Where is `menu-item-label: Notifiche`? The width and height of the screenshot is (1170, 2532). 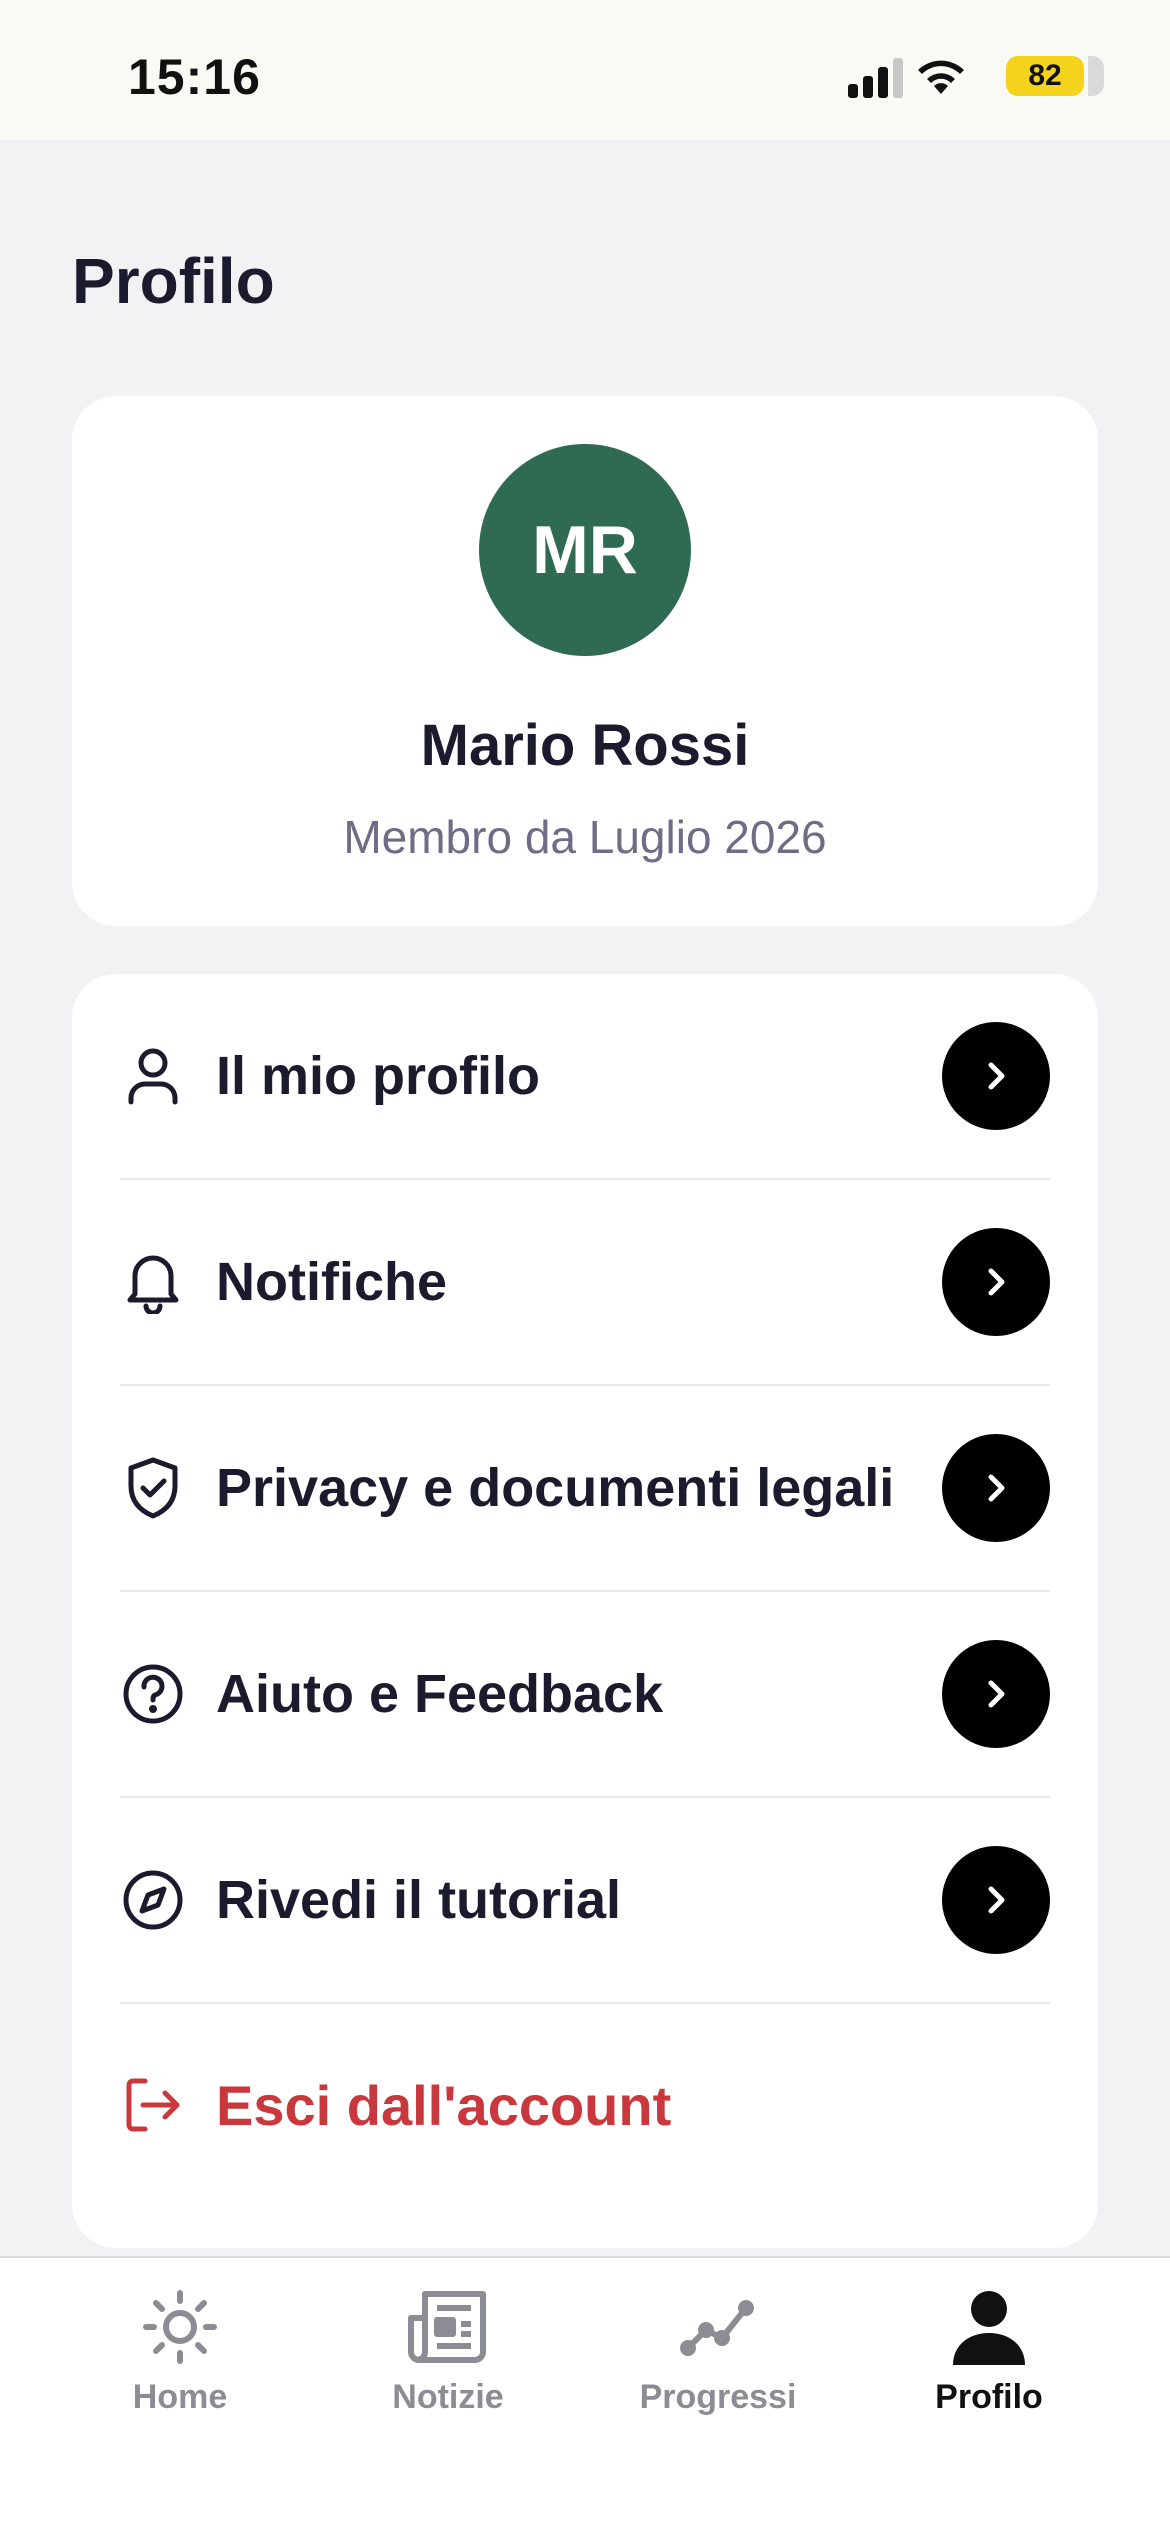
menu-item-label: Notifiche is located at coordinates (332, 1282).